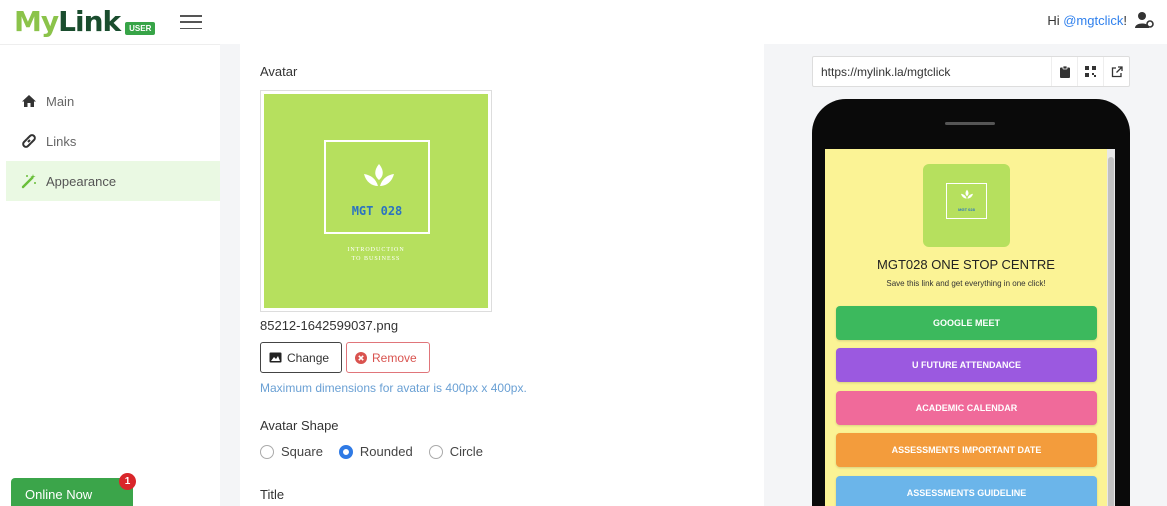 The image size is (1167, 506). Describe the element at coordinates (1111, 327) in the screenshot. I see `preview-scrollbar` at that location.